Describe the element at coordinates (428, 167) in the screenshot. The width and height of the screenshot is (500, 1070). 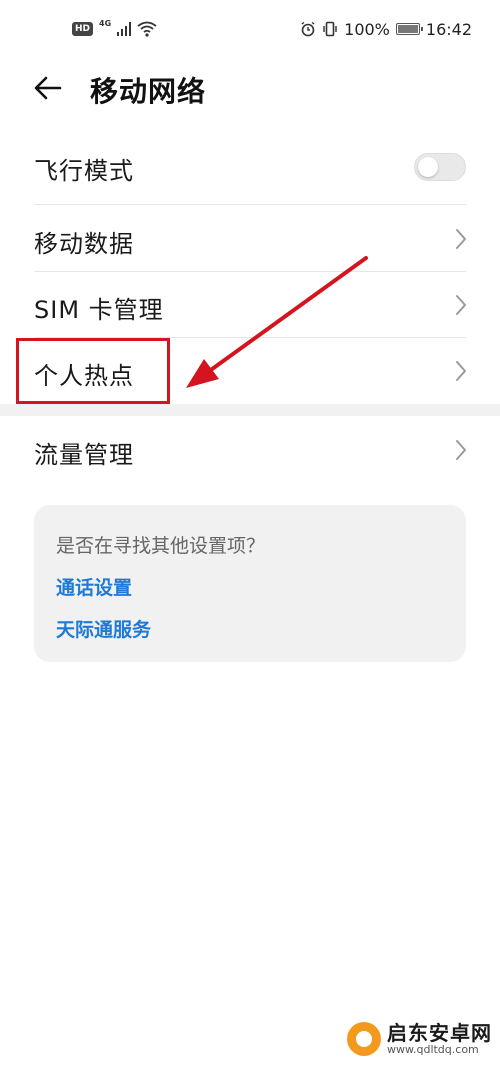
I see `toggle-knob` at that location.